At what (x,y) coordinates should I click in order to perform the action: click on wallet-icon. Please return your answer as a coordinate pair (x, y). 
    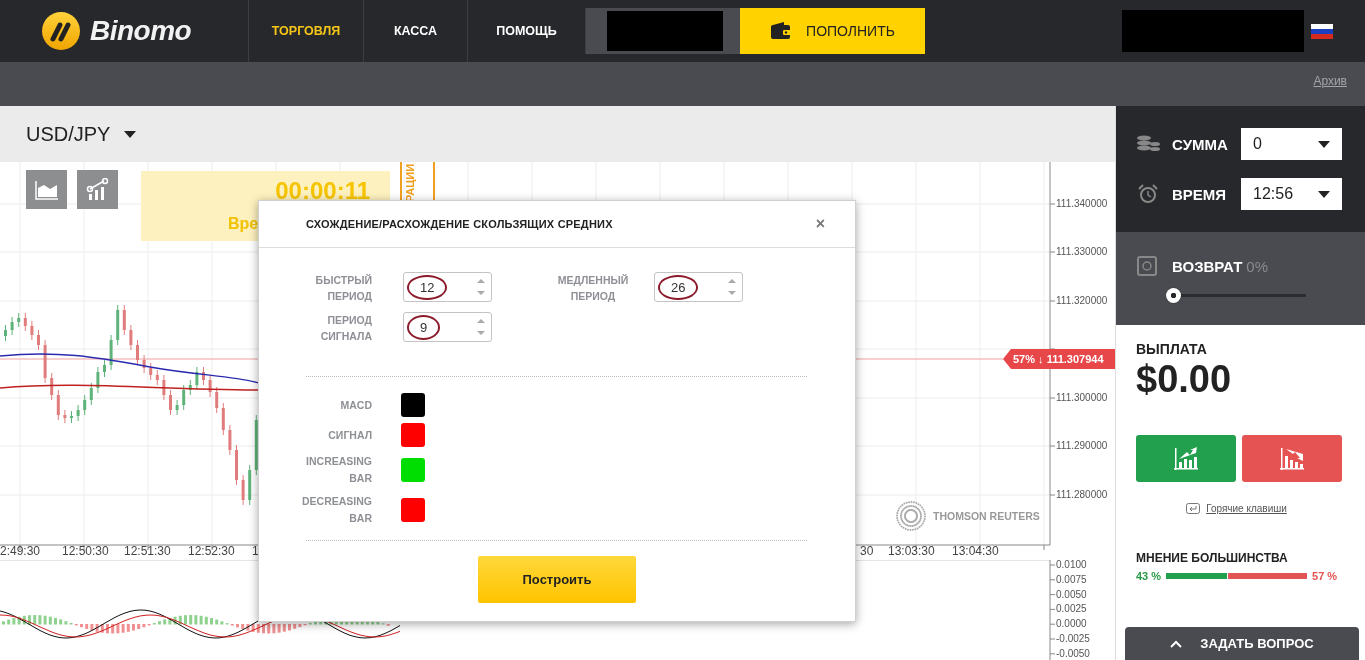
    Looking at the image, I should click on (781, 31).